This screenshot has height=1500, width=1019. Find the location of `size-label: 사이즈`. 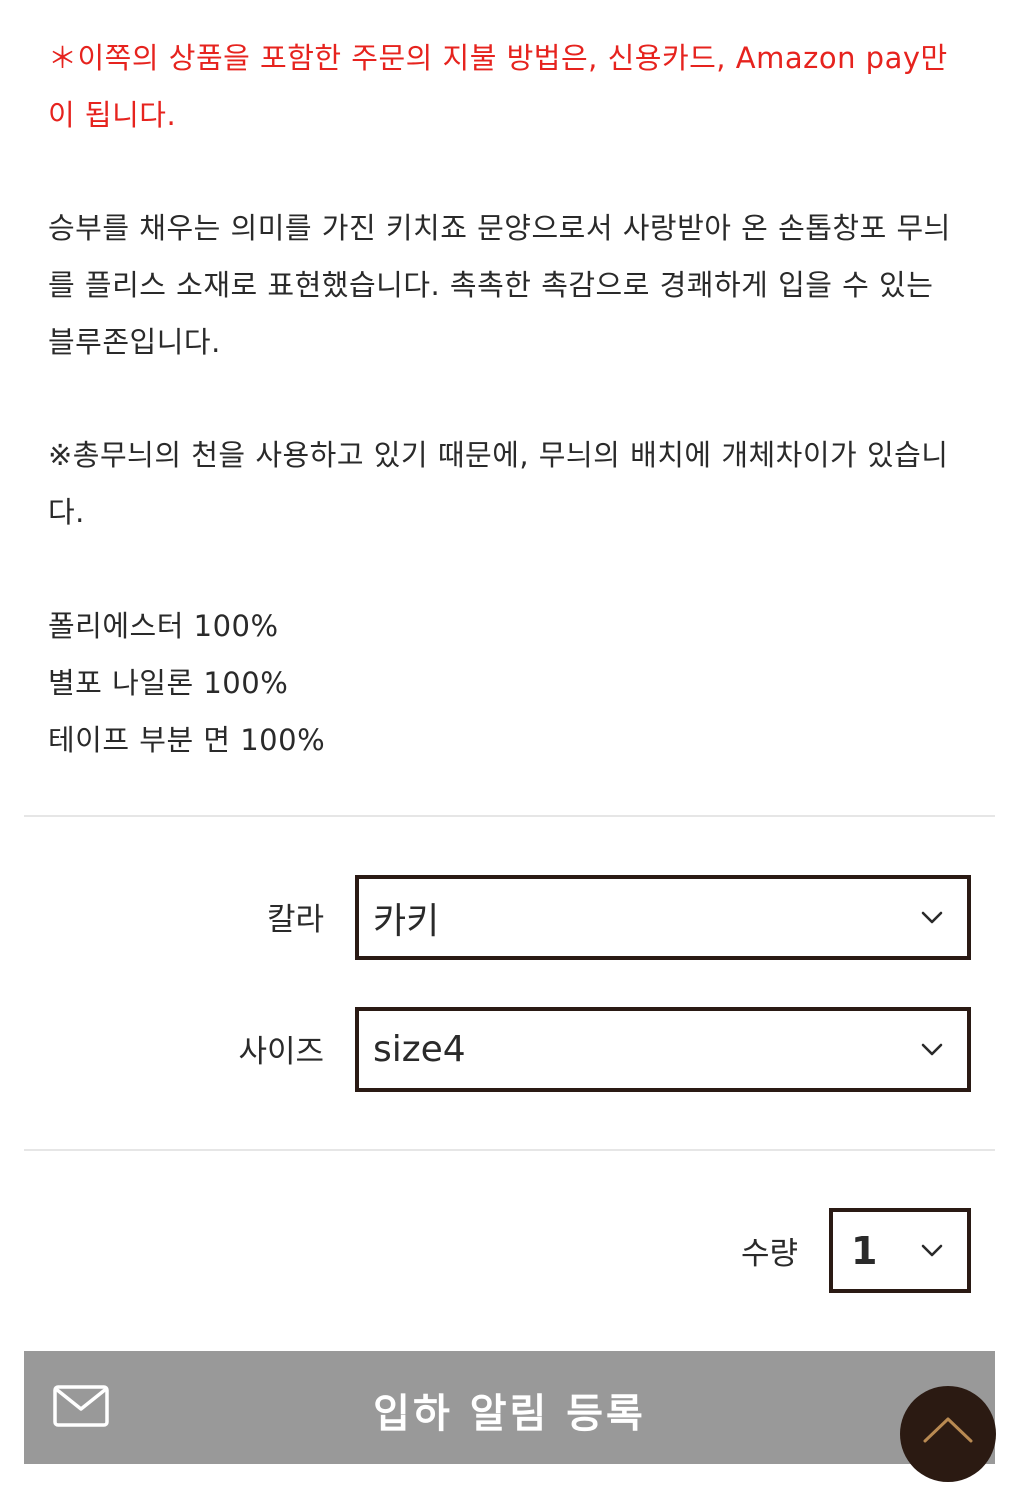

size-label: 사이즈 is located at coordinates (281, 1052).